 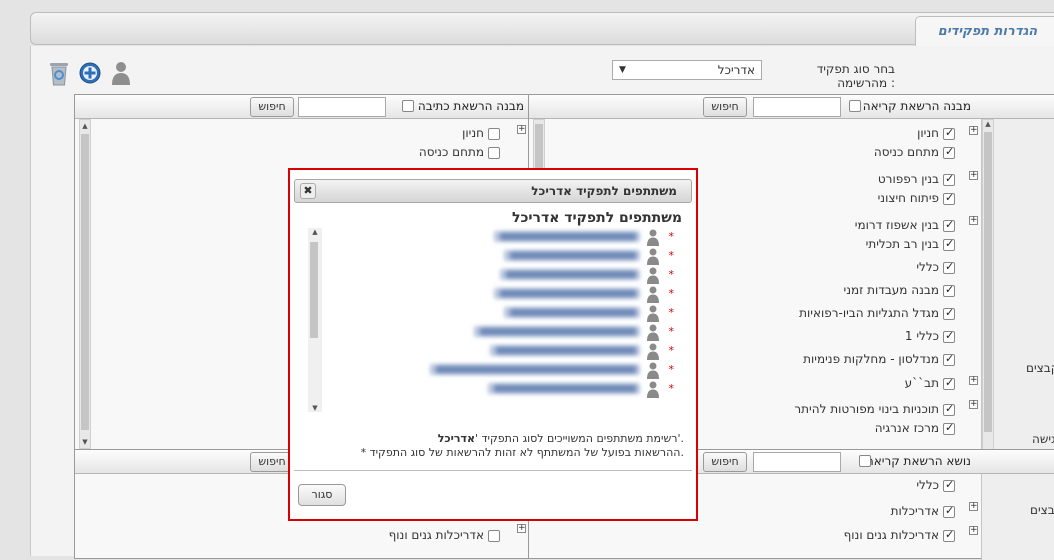 I want to click on tree-item: כללי 1, so click(x=930, y=336).